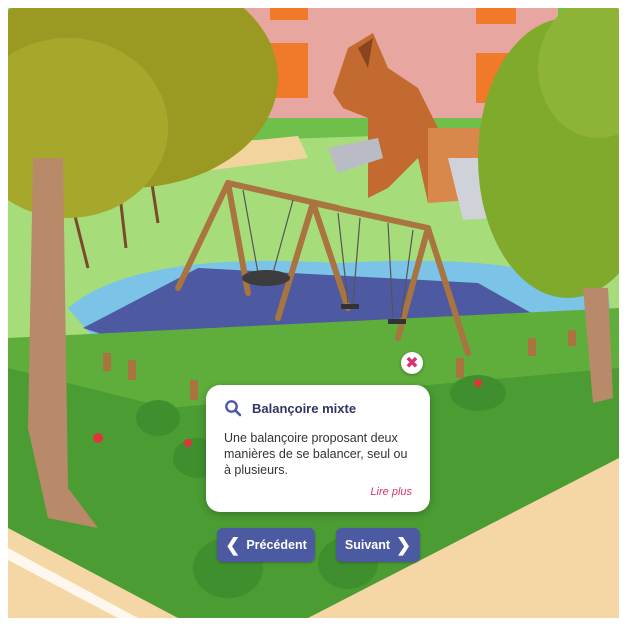  I want to click on chevron-right-icon: ❯, so click(404, 545).